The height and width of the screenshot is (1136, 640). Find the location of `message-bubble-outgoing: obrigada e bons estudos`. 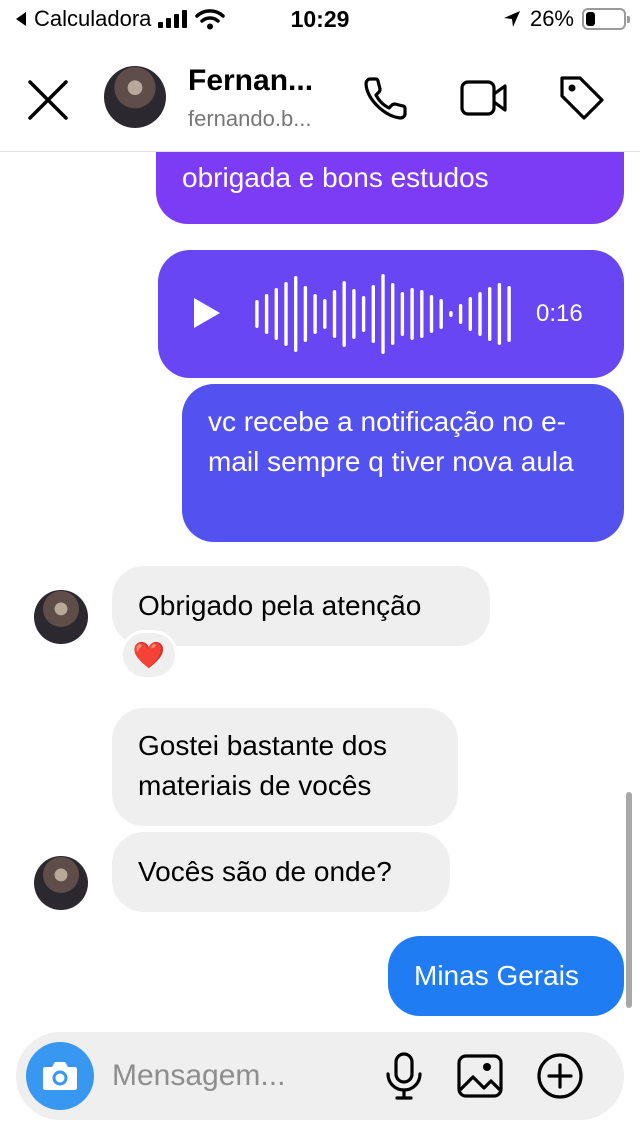

message-bubble-outgoing: obrigada e bons estudos is located at coordinates (390, 188).